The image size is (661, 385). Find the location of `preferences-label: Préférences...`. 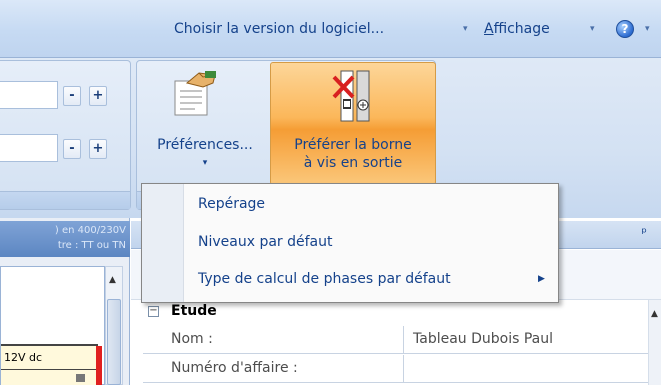

preferences-label: Préférences... is located at coordinates (205, 145).